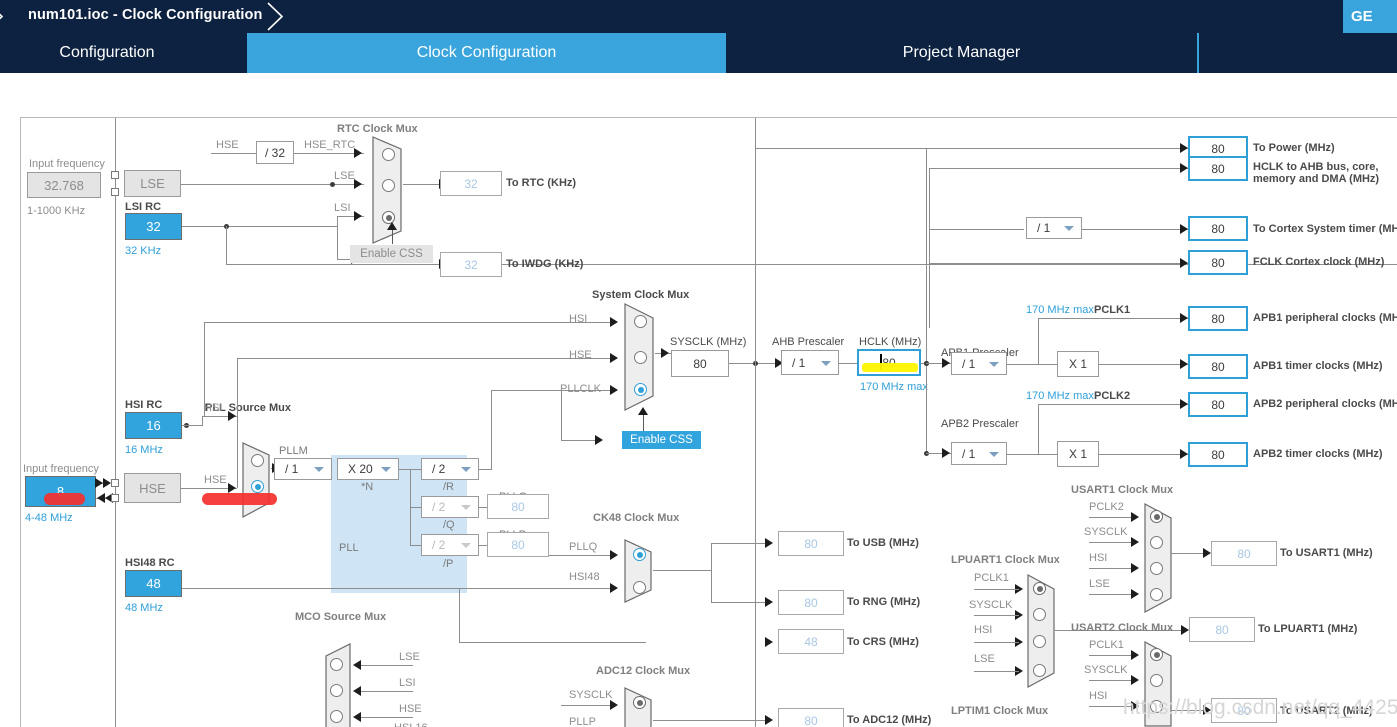 This screenshot has height=727, width=1397. I want to click on lpuart1-sysclk-label: SYSCLK, so click(991, 605).